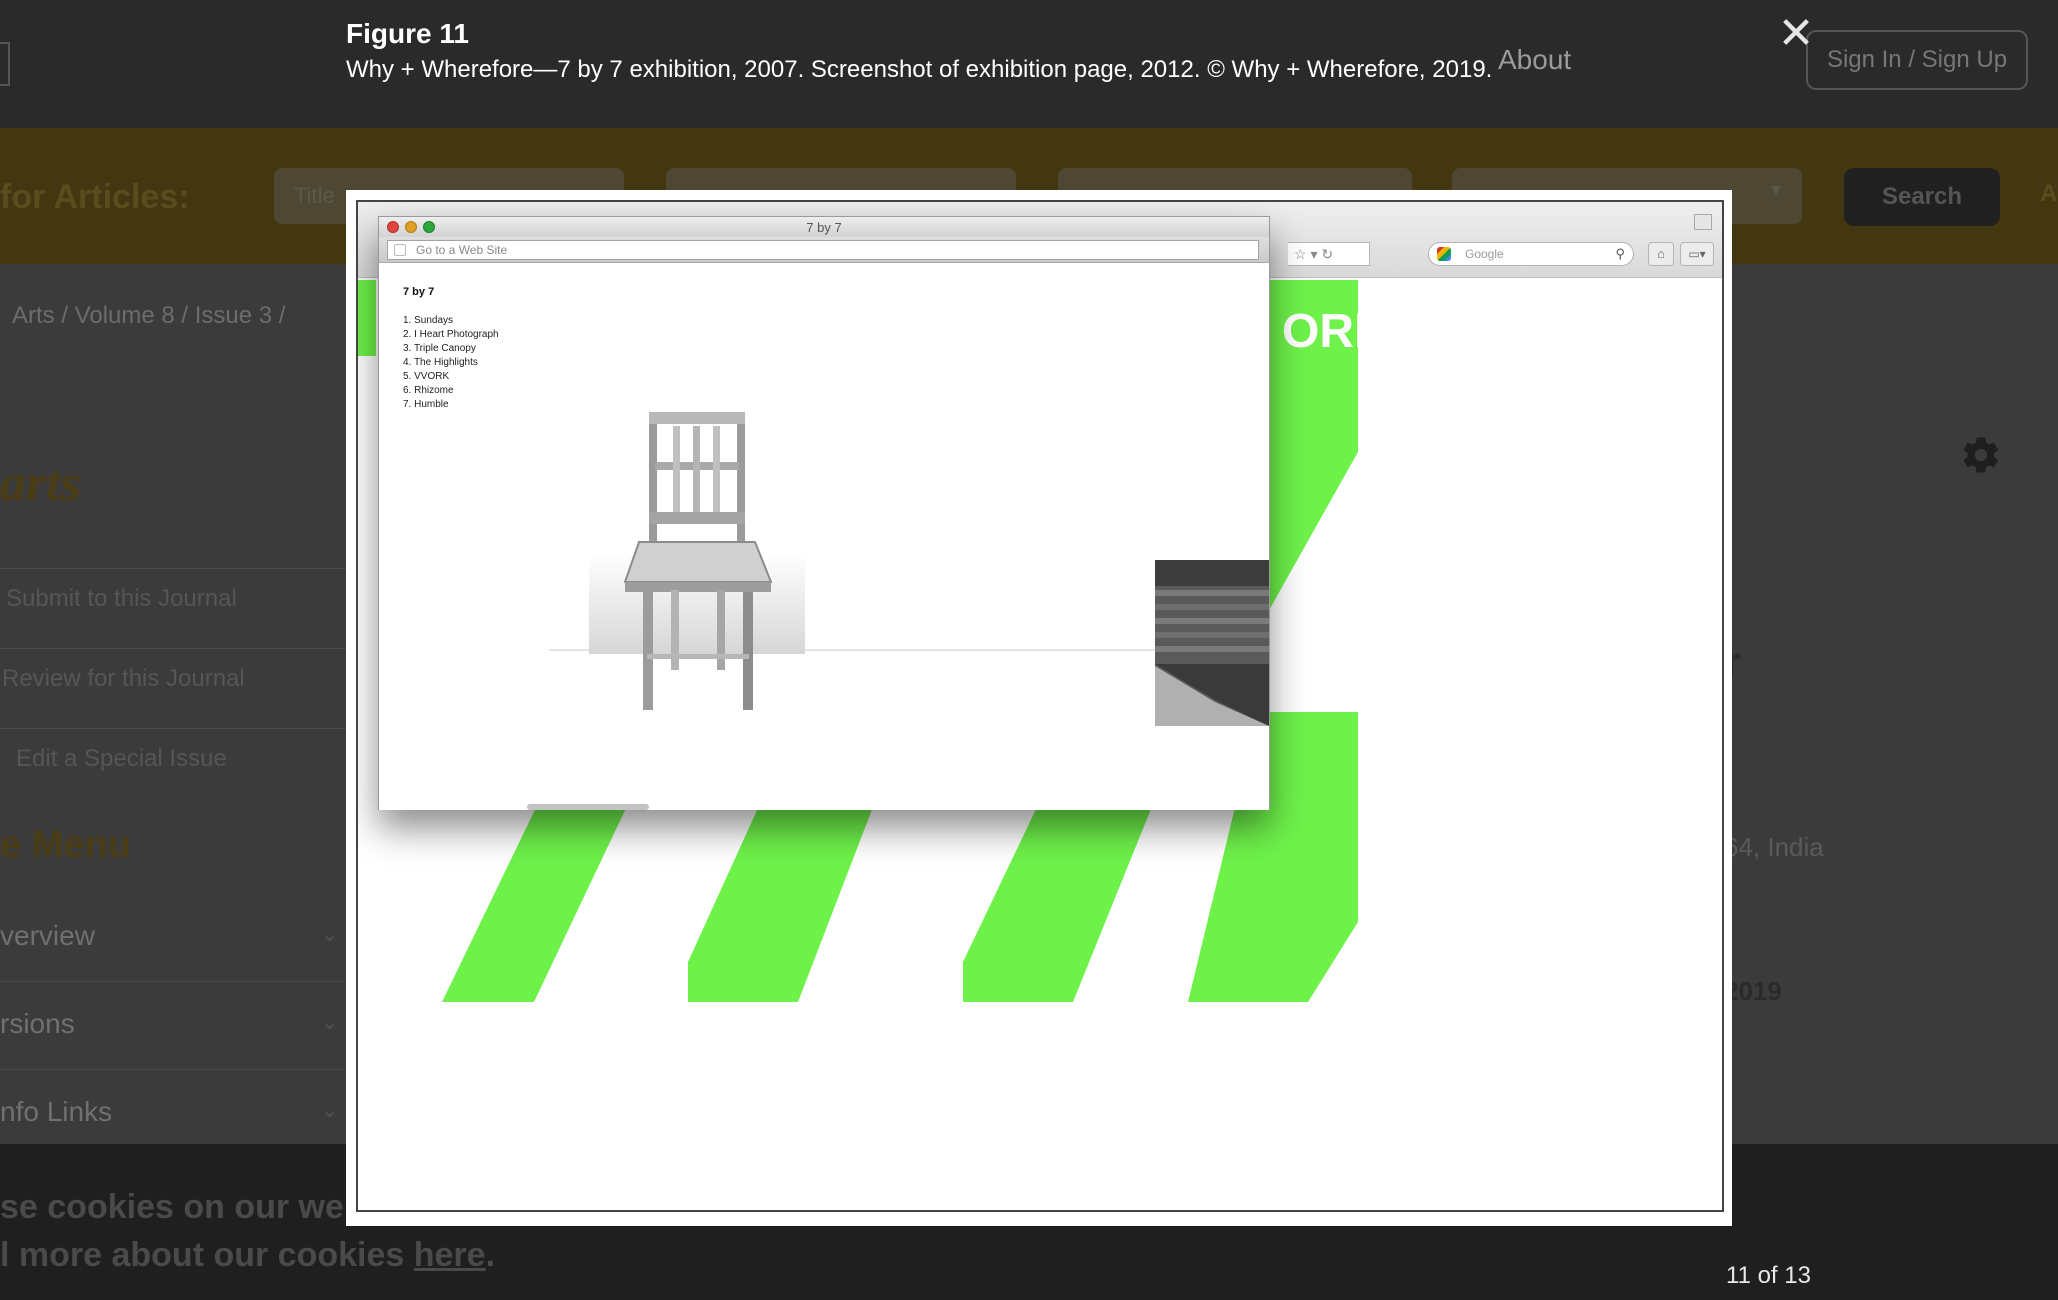 Image resolution: width=2058 pixels, height=1300 pixels. What do you see at coordinates (148, 316) in the screenshot?
I see `breadcrumb: Arts / Volume 8 / Issue 3 /` at bounding box center [148, 316].